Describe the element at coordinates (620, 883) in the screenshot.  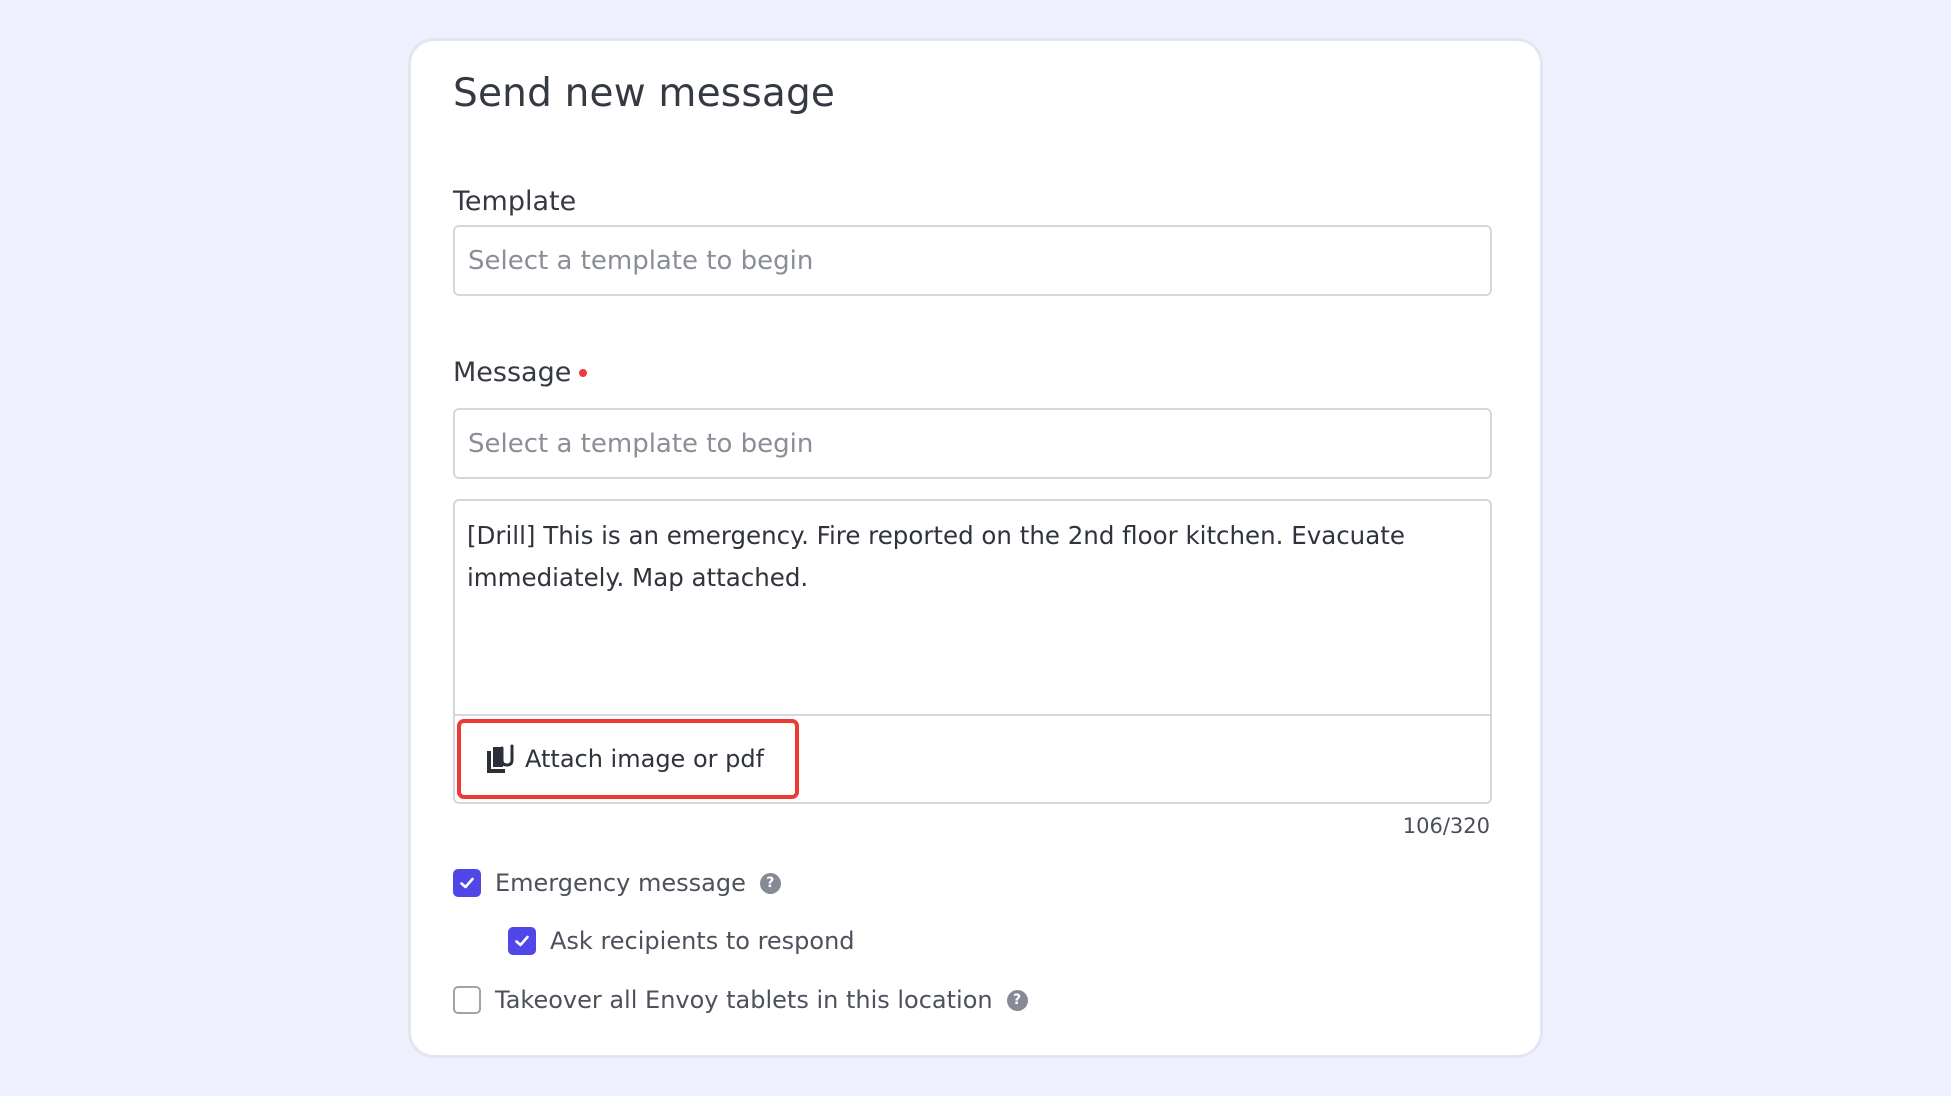
I see `emergency-message-label: Emergency message` at that location.